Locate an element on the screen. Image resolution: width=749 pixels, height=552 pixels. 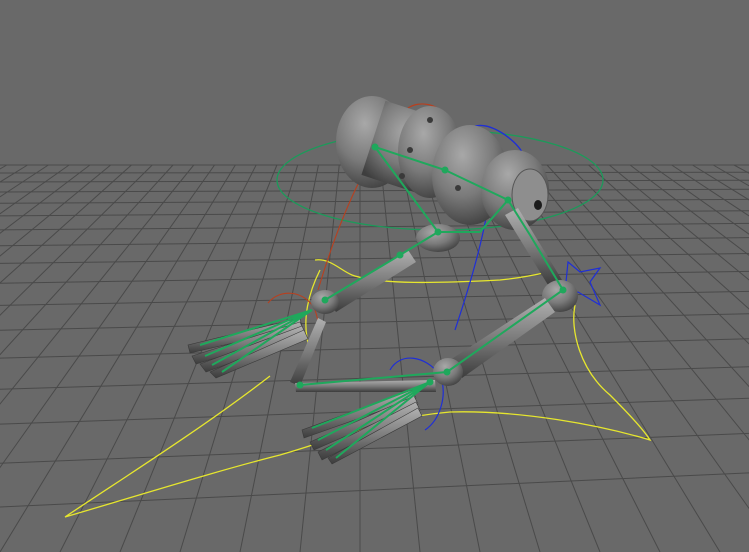
hip-joint-mesh is located at coordinates (438, 238).